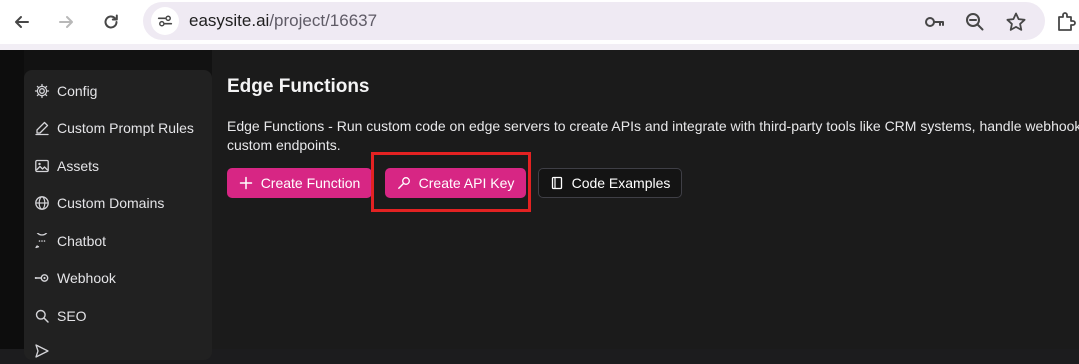  Describe the element at coordinates (77, 91) in the screenshot. I see `sidebar-item-label: Config` at that location.